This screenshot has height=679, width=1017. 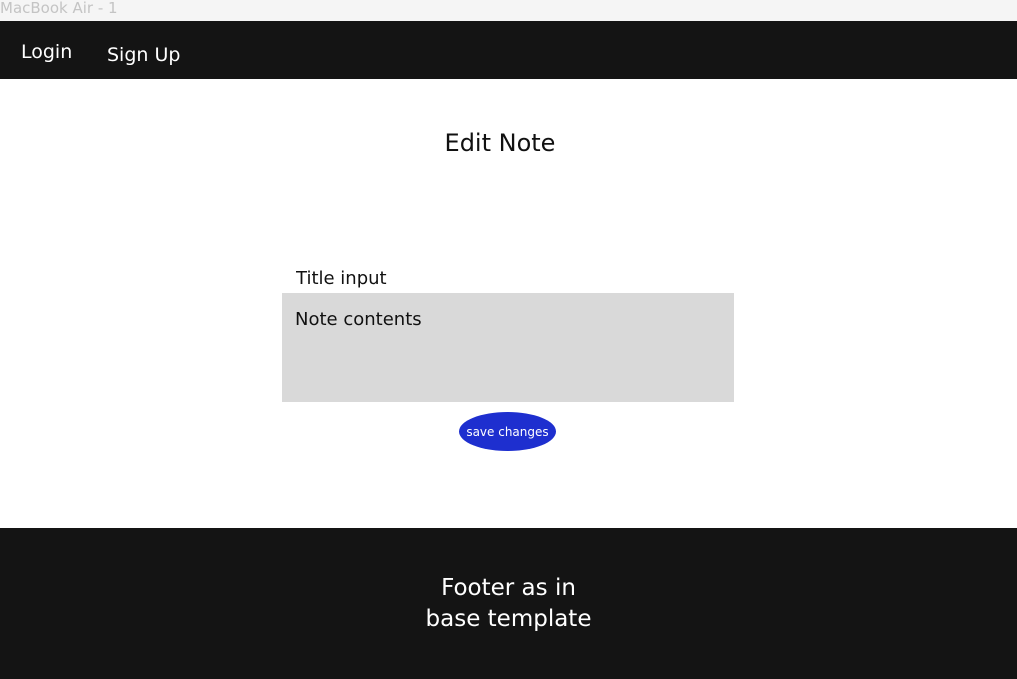 What do you see at coordinates (508, 619) in the screenshot?
I see `footer-line-2: base template` at bounding box center [508, 619].